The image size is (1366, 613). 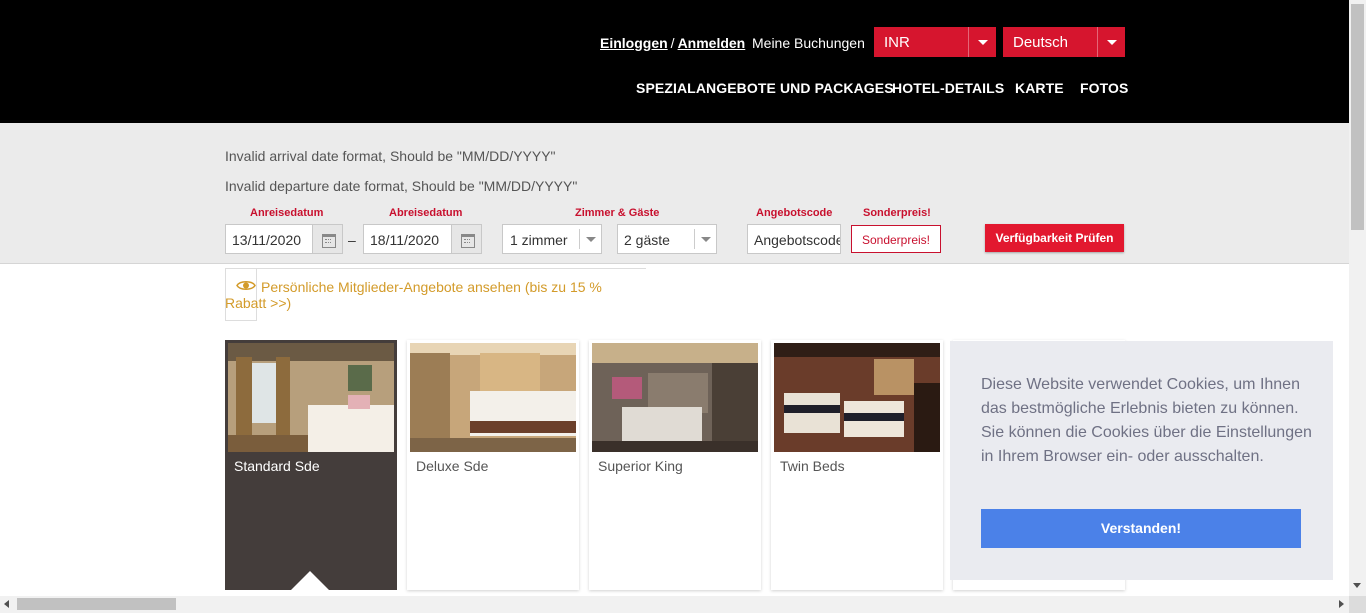 I want to click on room-name: Twin Beds, so click(x=812, y=466).